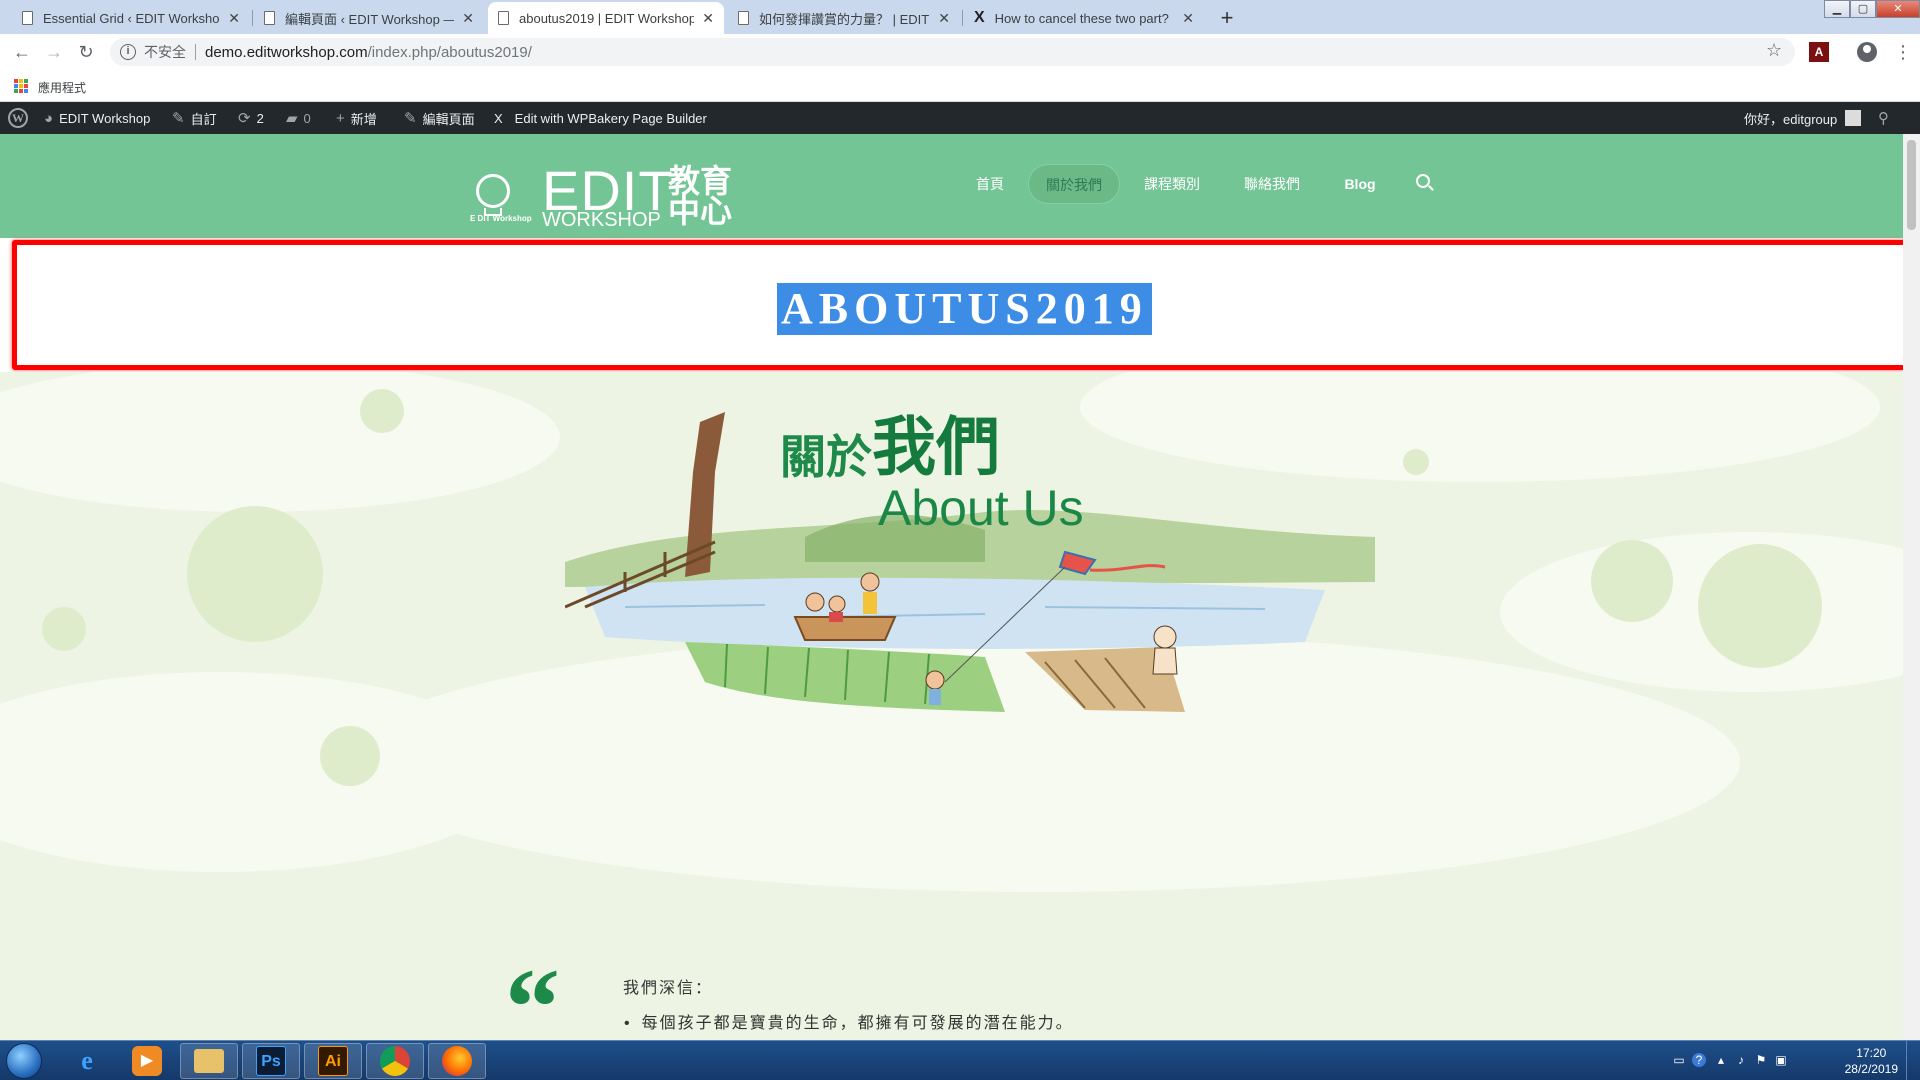  What do you see at coordinates (1084, 18) in the screenshot?
I see `browser-tab: X How to cancel these two part? ✕` at bounding box center [1084, 18].